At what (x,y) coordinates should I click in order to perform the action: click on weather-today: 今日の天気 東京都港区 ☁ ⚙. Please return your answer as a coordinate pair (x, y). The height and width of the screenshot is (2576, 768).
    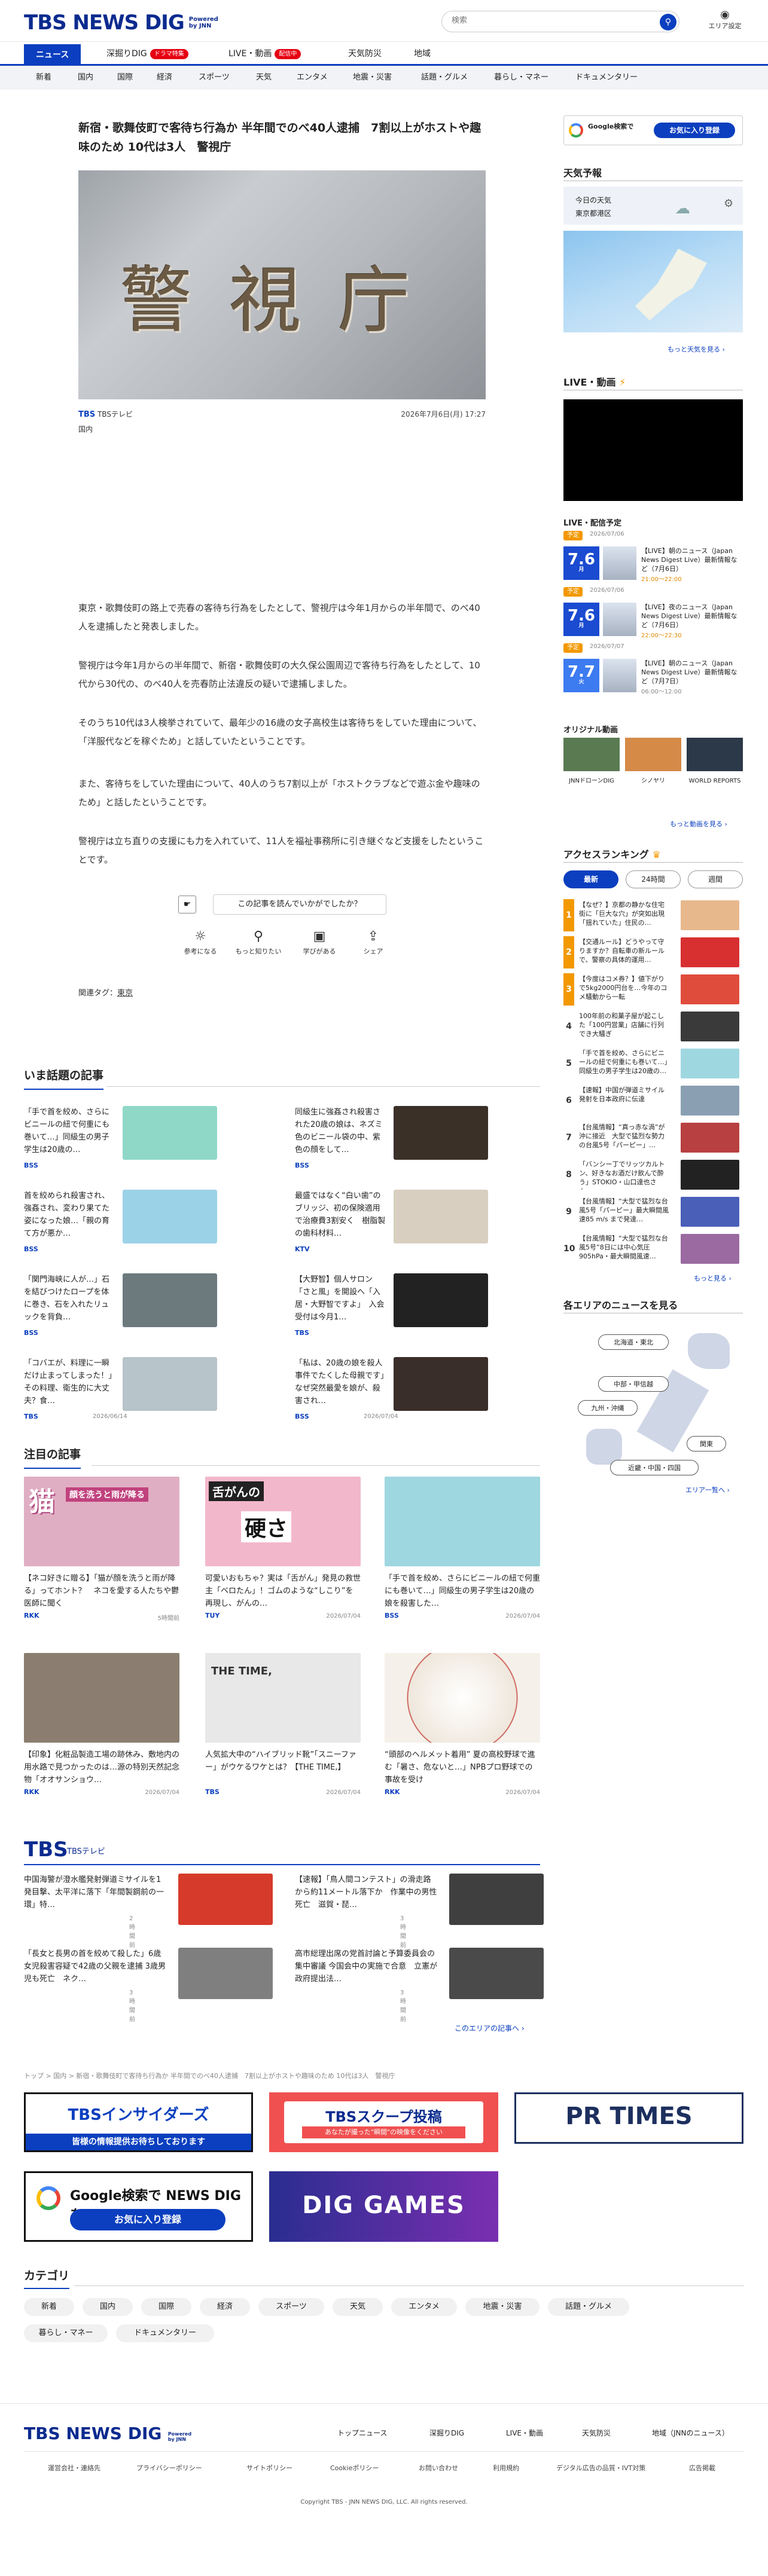
    Looking at the image, I should click on (653, 206).